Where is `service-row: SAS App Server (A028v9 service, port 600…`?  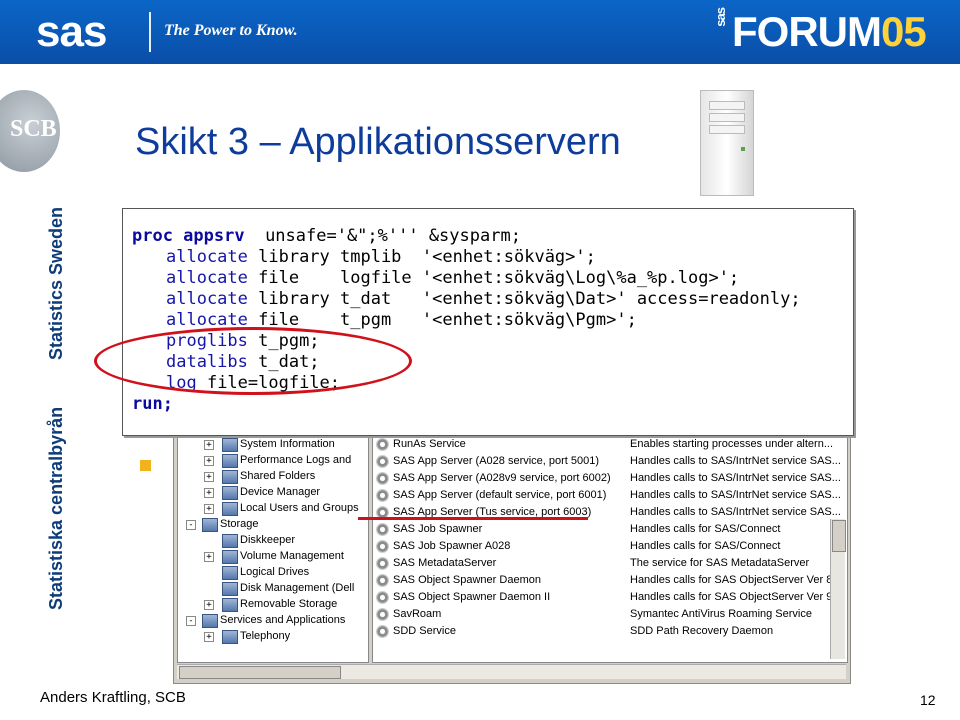
service-row: SAS App Server (A028v9 service, port 600… is located at coordinates (608, 478).